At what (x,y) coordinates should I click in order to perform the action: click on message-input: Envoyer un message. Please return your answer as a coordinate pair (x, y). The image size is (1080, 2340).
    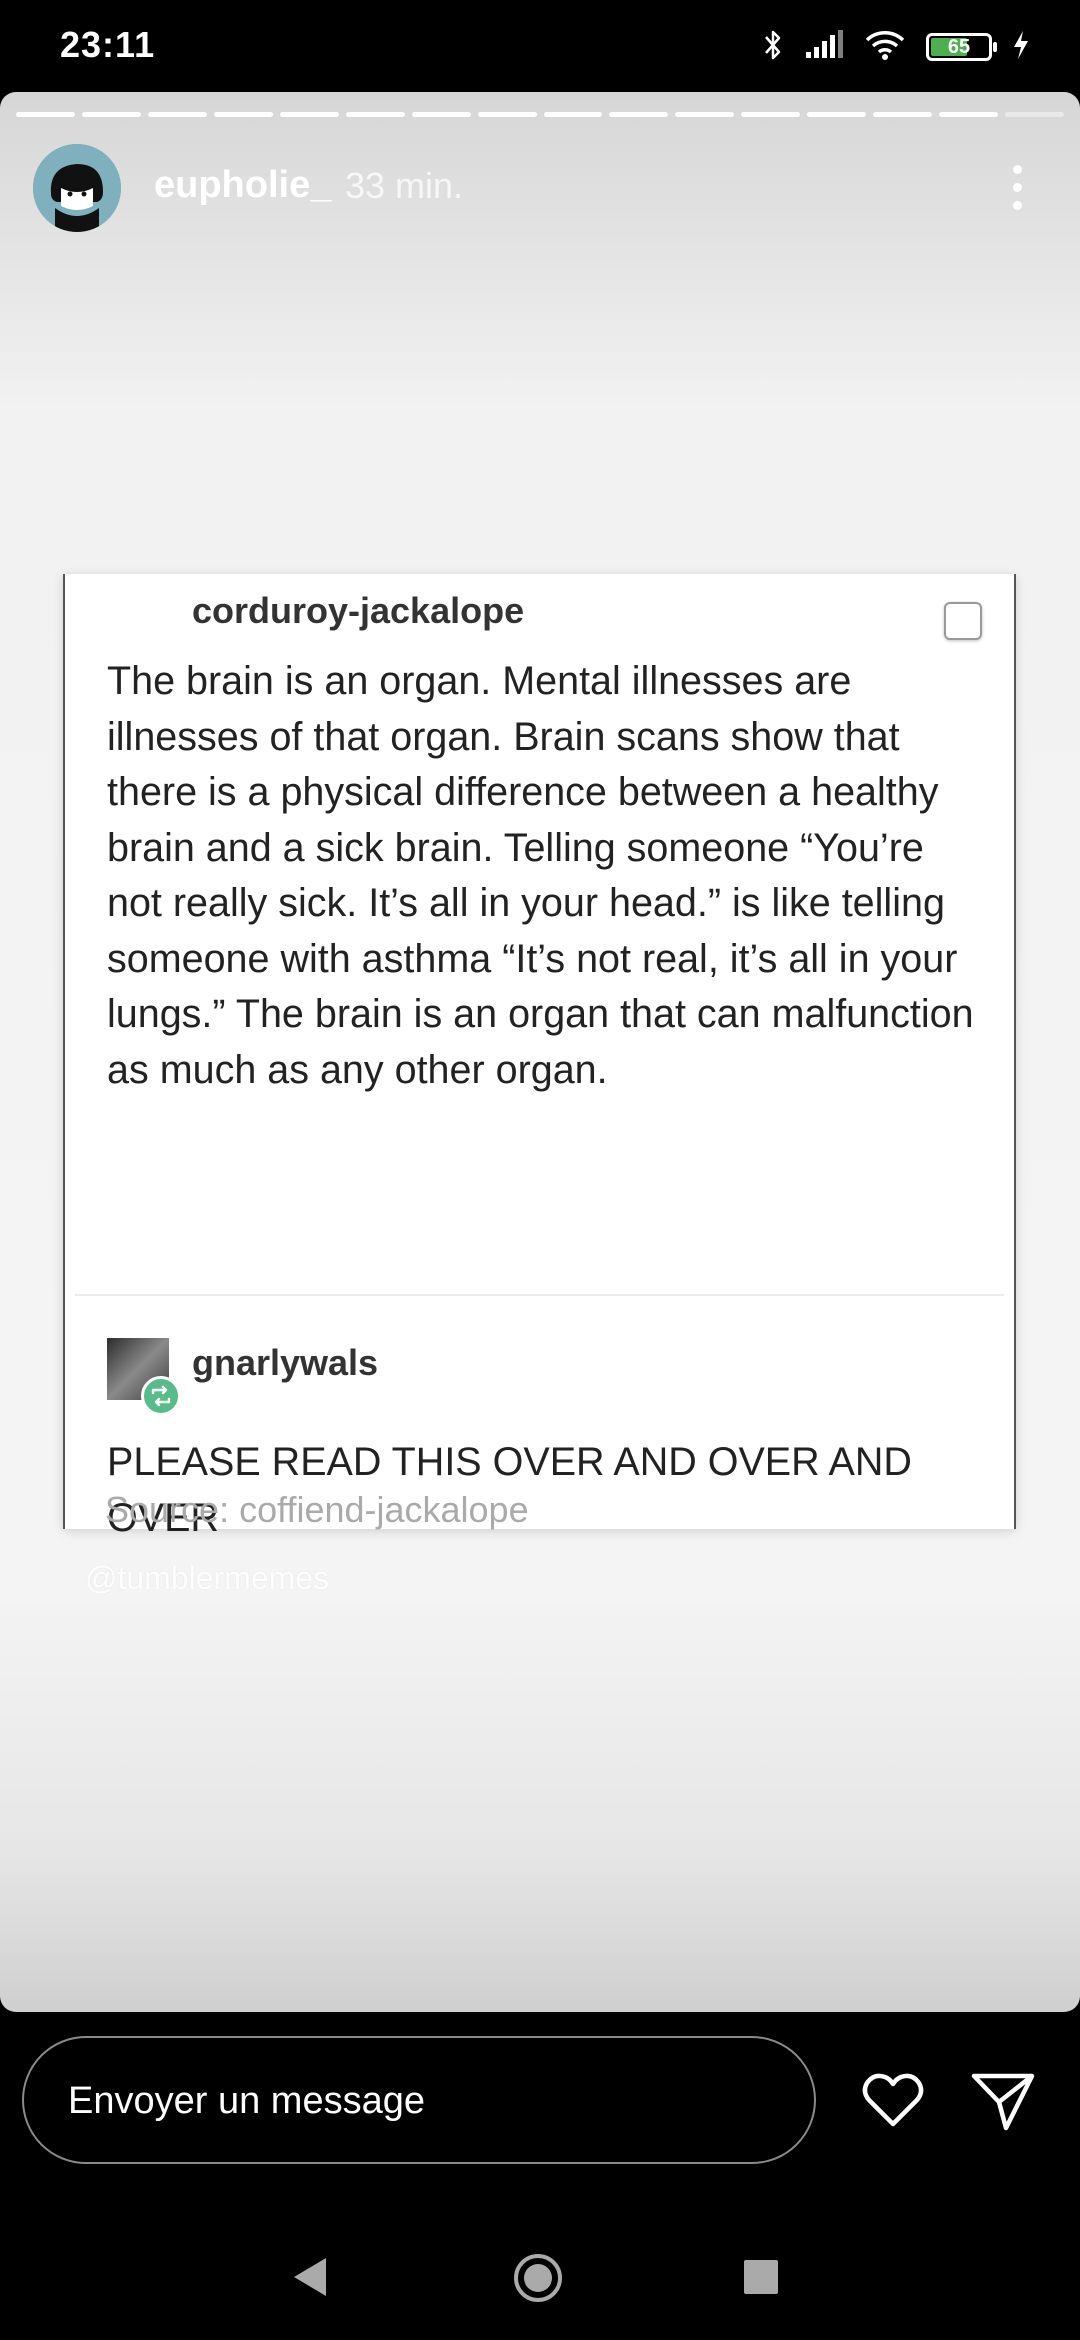
    Looking at the image, I should click on (419, 2100).